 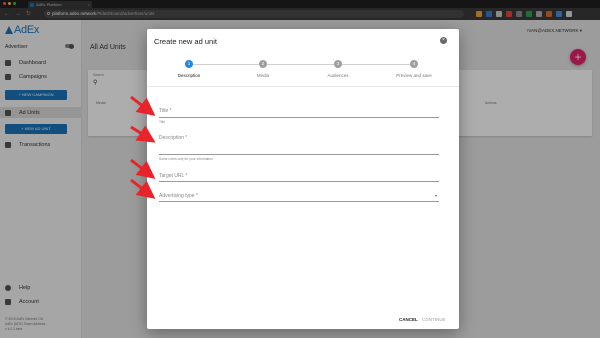 I want to click on annotation-arrows, so click(x=143, y=147).